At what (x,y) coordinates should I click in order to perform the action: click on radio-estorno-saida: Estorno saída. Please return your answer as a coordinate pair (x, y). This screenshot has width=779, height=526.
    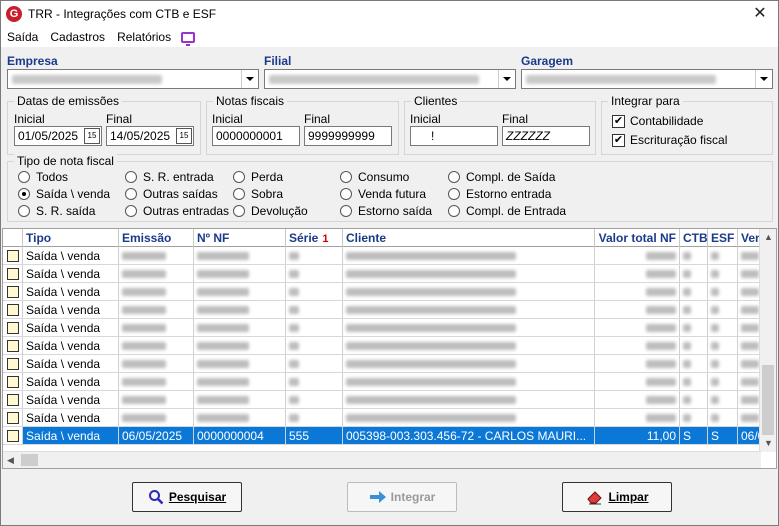
    Looking at the image, I should click on (386, 211).